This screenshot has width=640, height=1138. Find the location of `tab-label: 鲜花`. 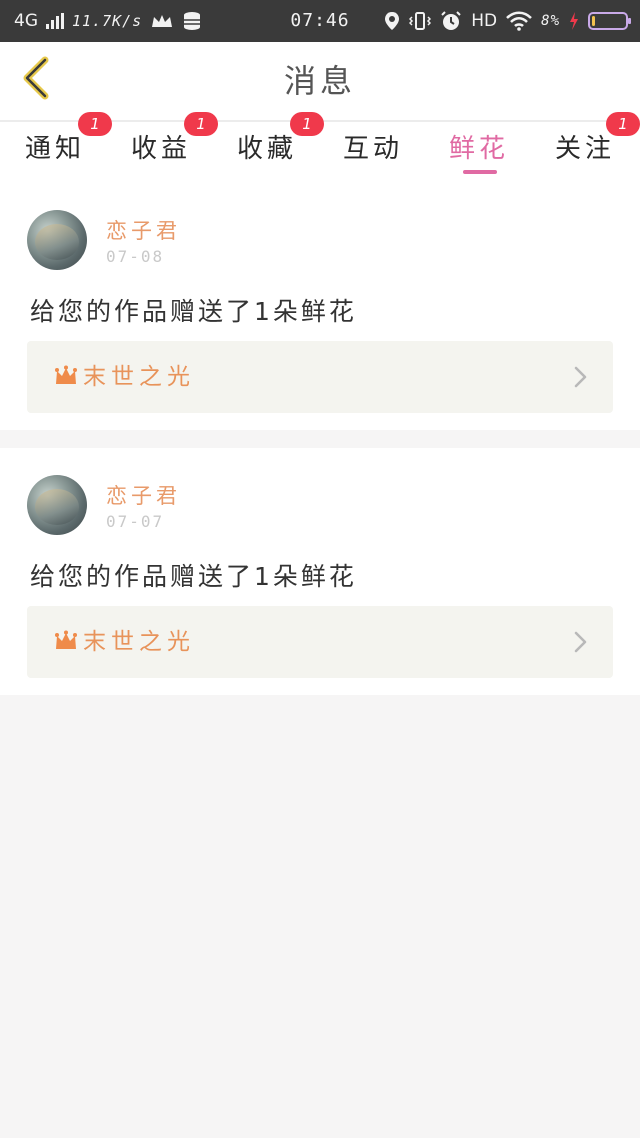

tab-label: 鲜花 is located at coordinates (478, 149).